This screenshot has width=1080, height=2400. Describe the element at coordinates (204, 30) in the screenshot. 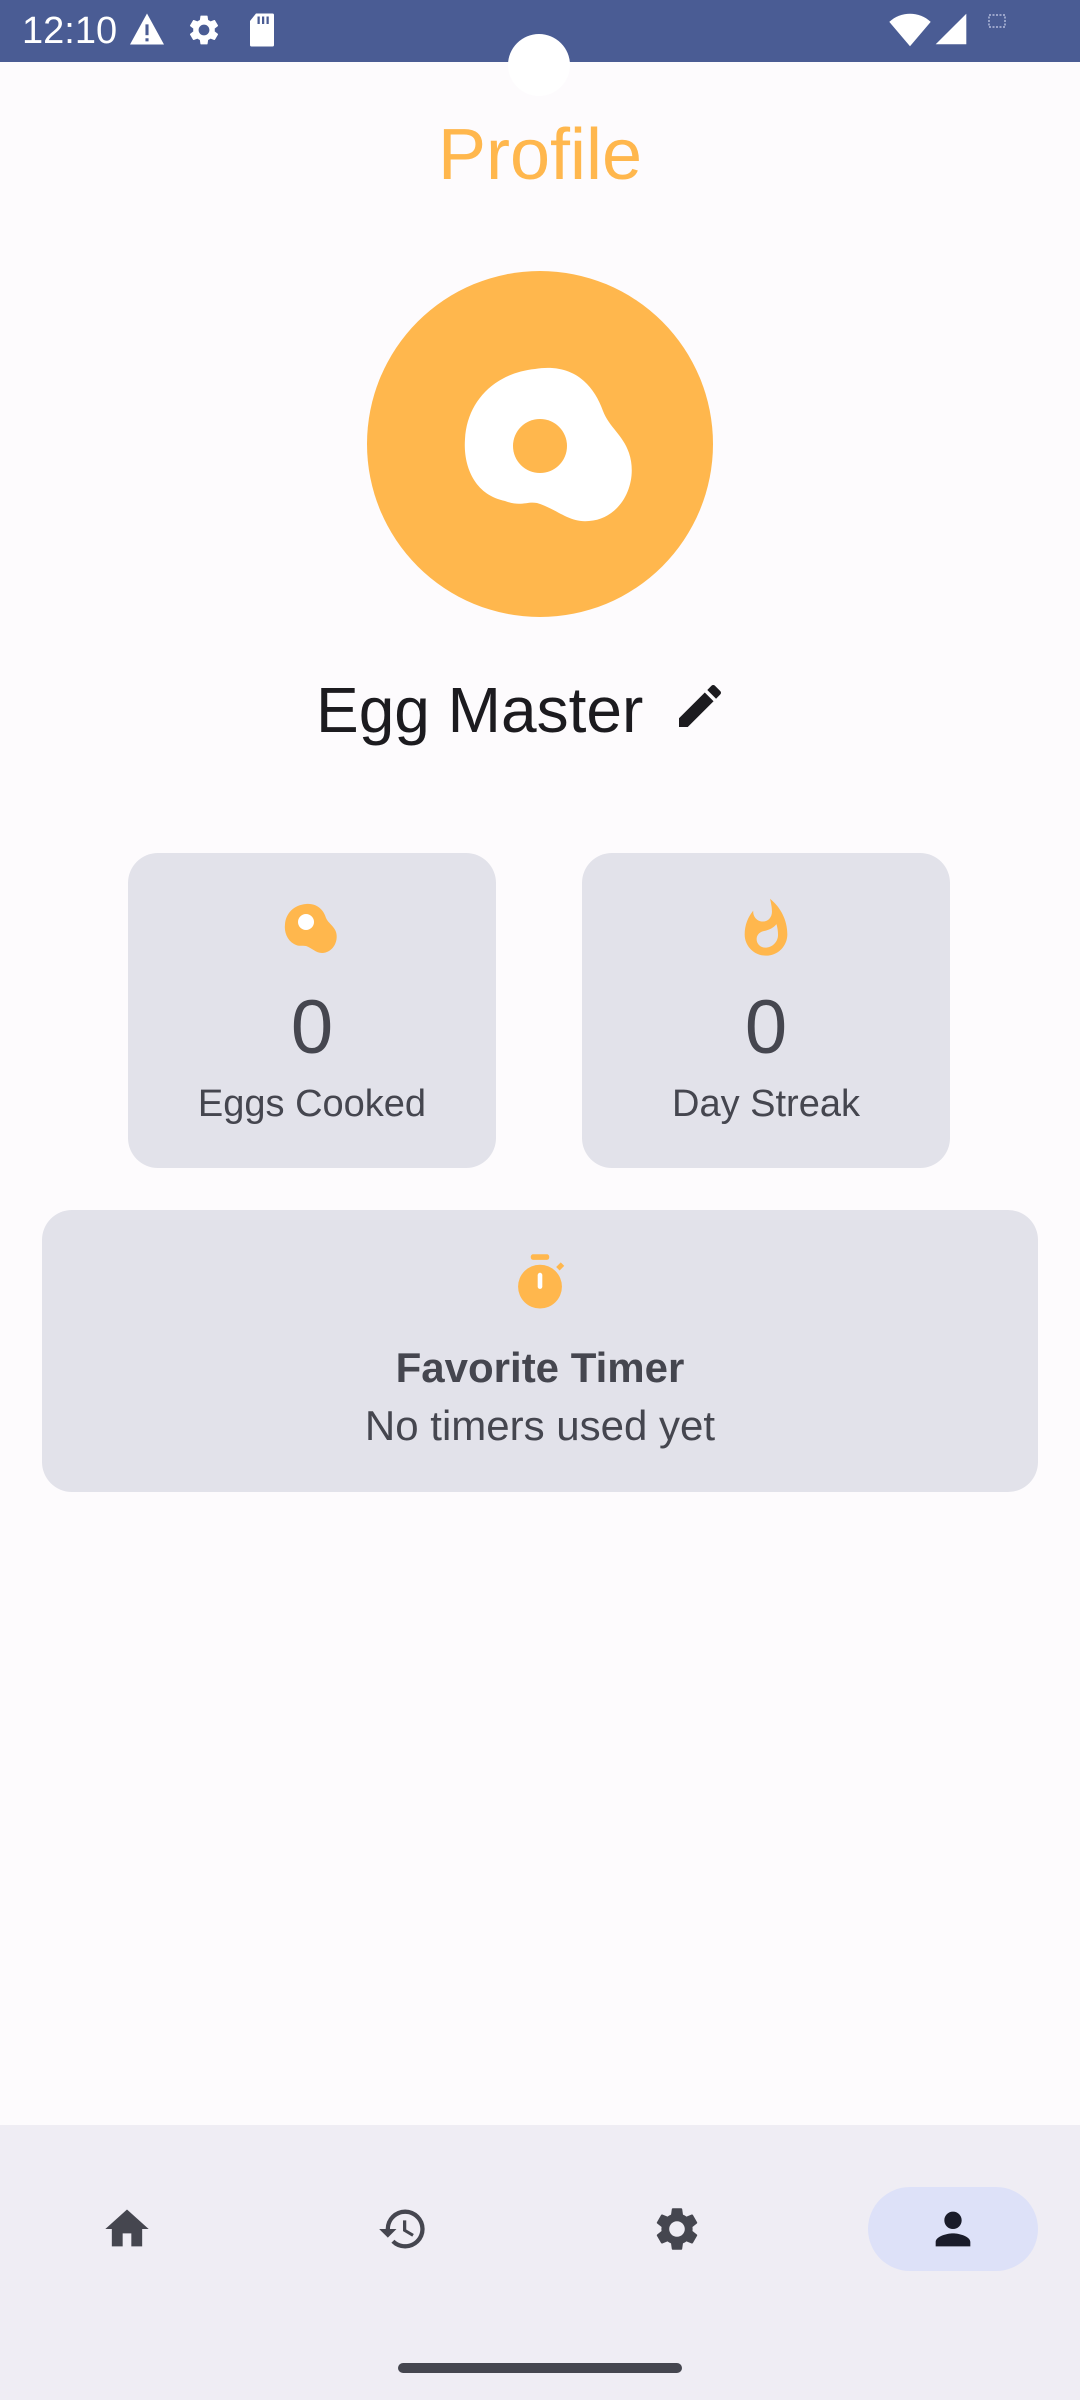

I see `gear-icon` at that location.